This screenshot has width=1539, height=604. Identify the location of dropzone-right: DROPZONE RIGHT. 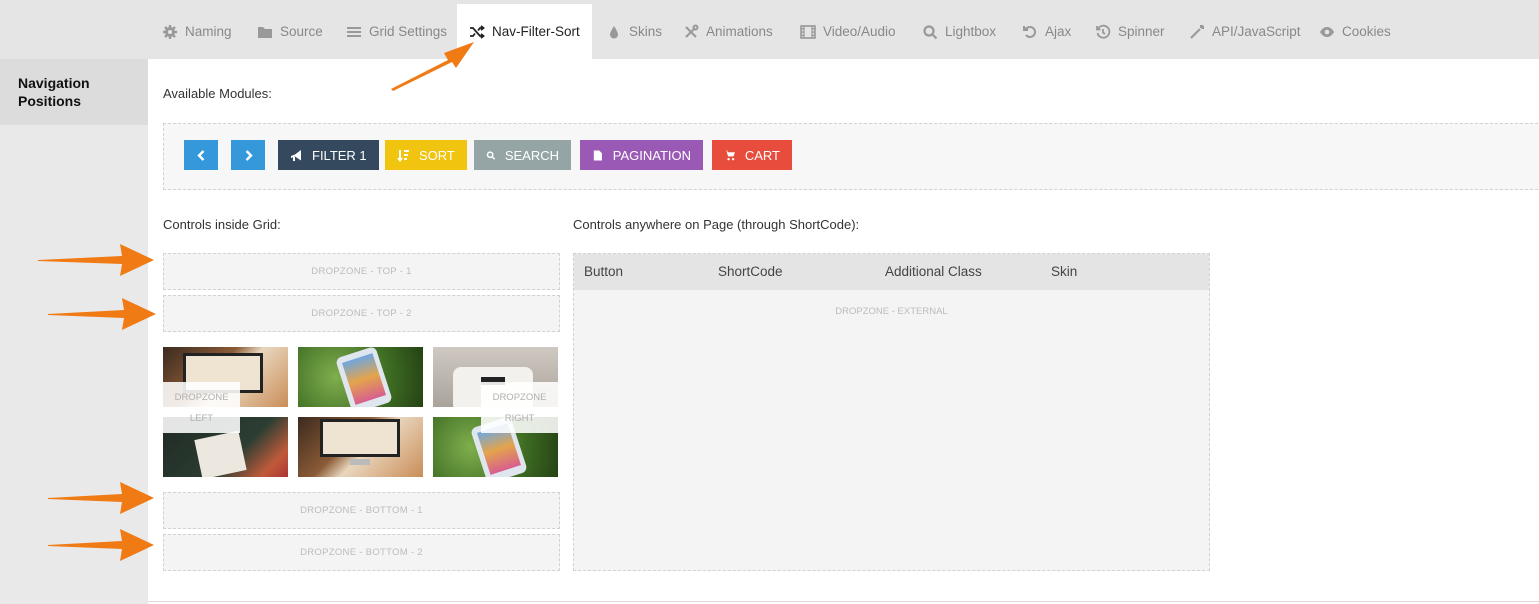
(519, 407).